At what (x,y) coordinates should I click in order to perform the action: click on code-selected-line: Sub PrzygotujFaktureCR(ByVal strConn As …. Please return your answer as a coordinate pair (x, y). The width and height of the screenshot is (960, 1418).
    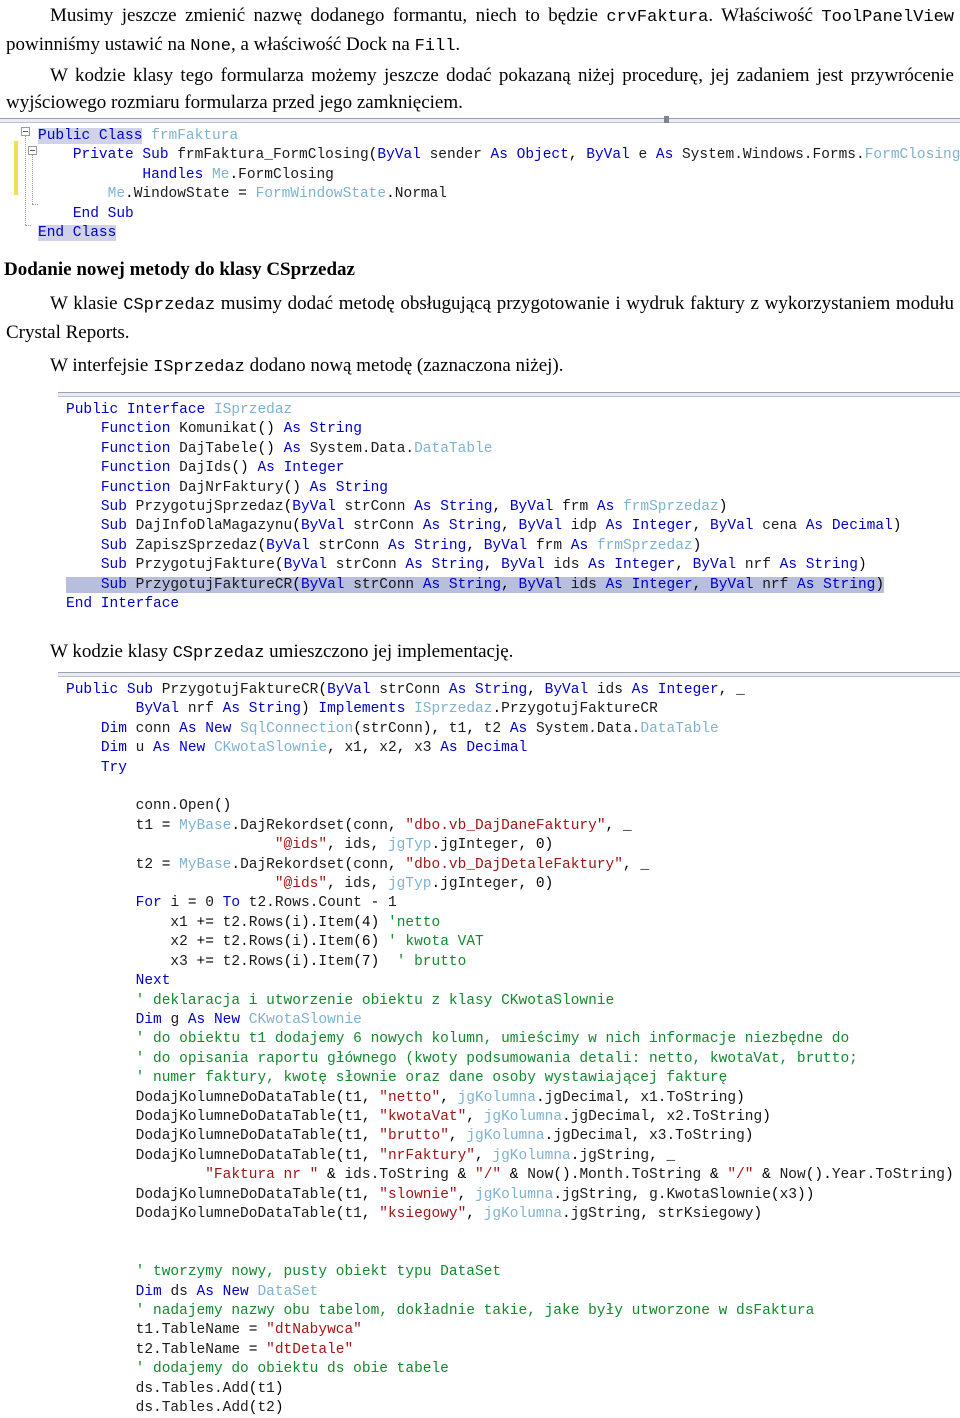
    Looking at the image, I should click on (475, 584).